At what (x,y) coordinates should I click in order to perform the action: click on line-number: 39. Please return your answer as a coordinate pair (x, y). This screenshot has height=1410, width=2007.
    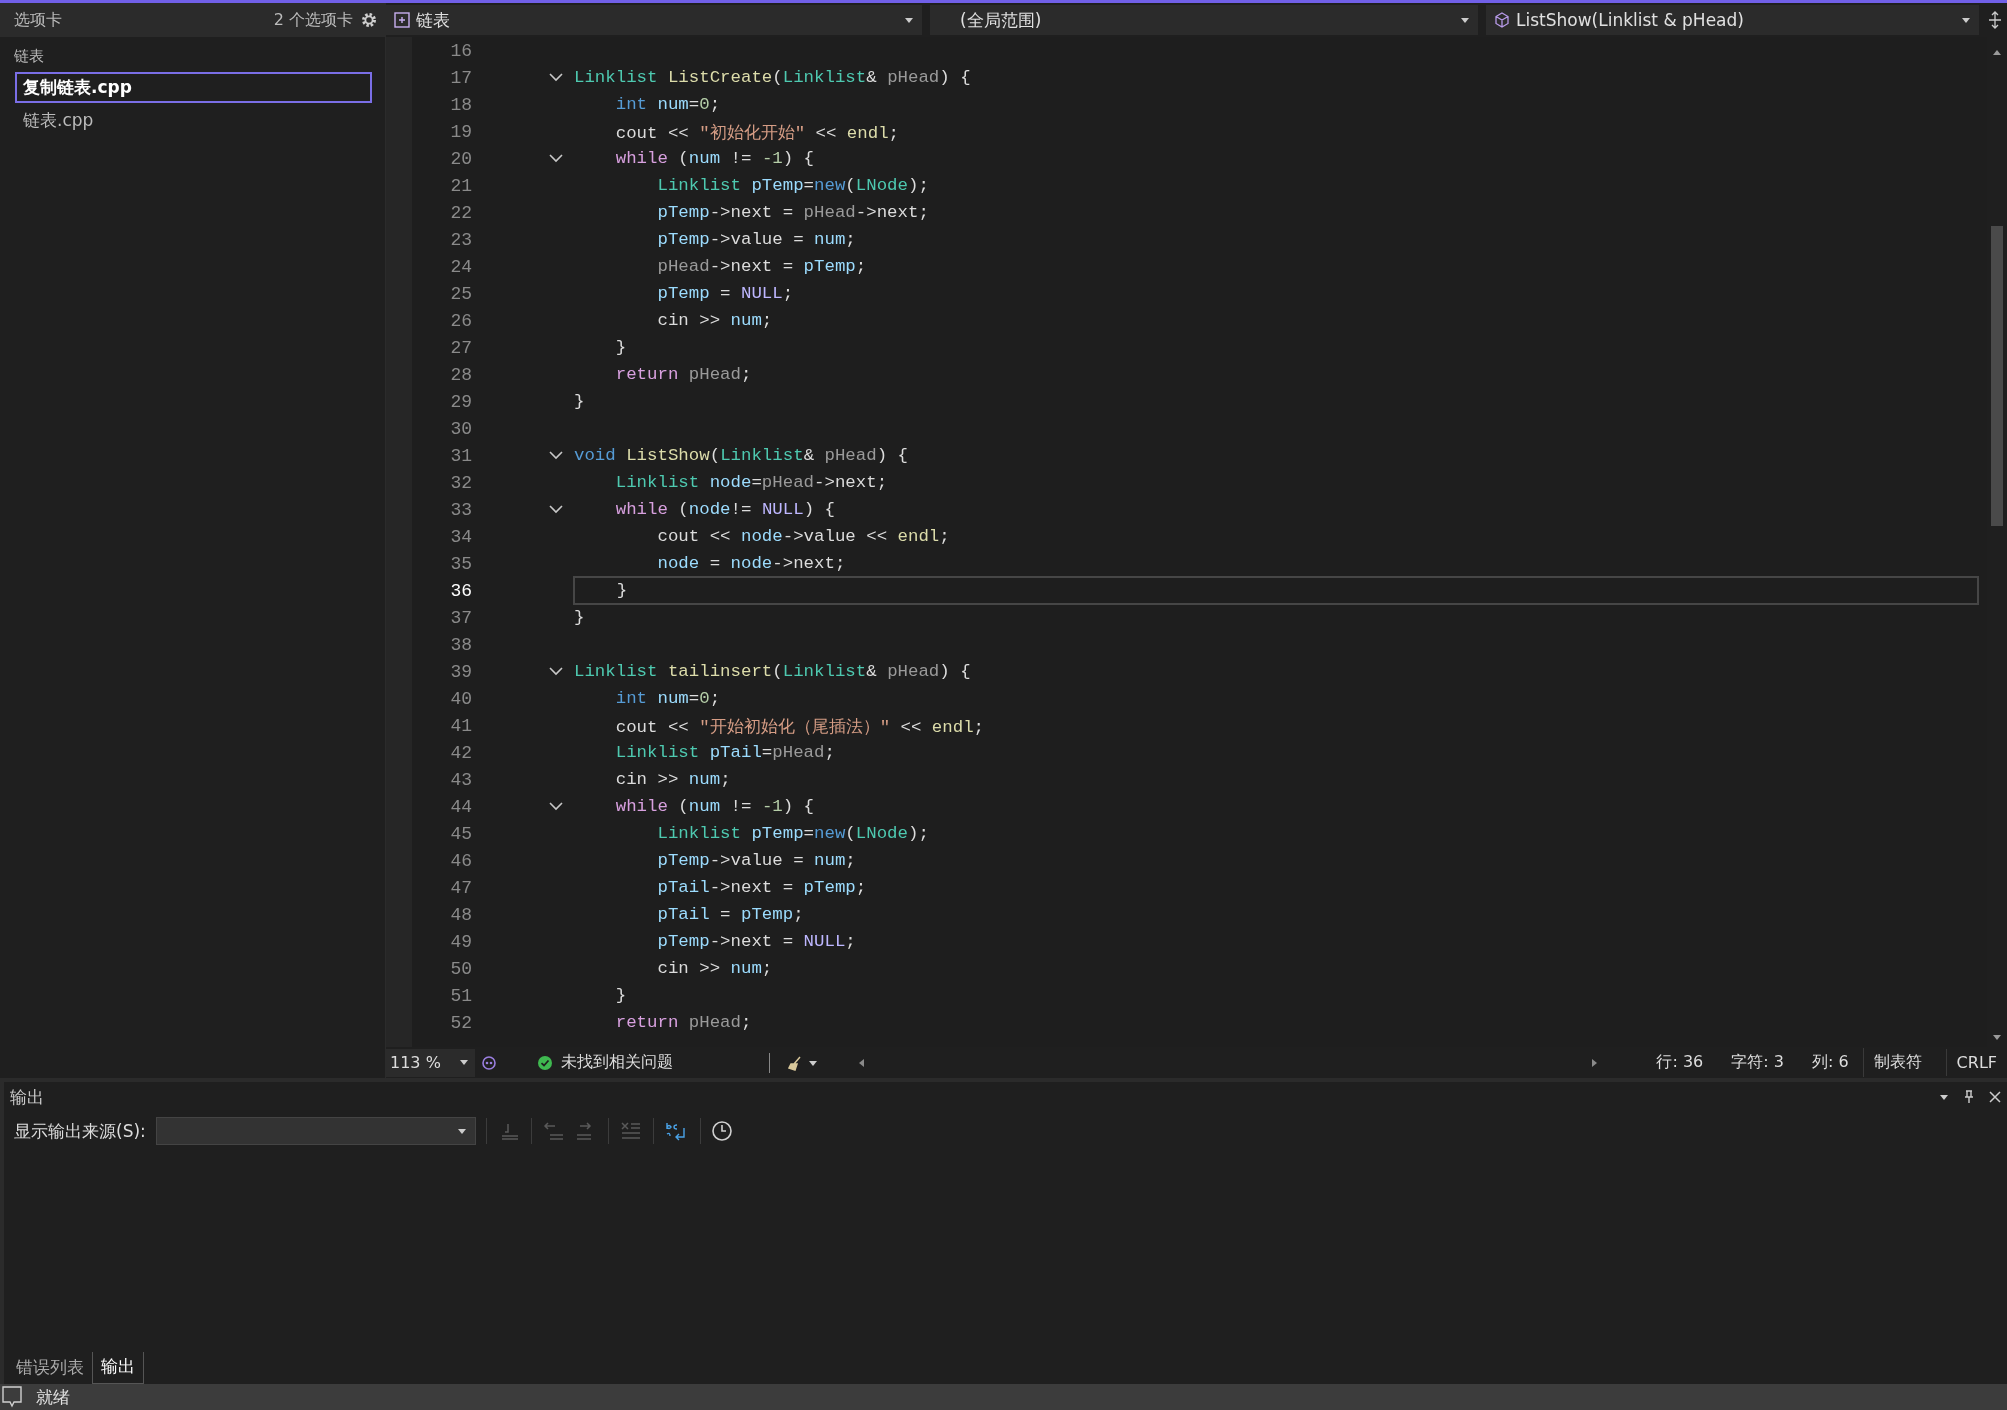
    Looking at the image, I should click on (460, 671).